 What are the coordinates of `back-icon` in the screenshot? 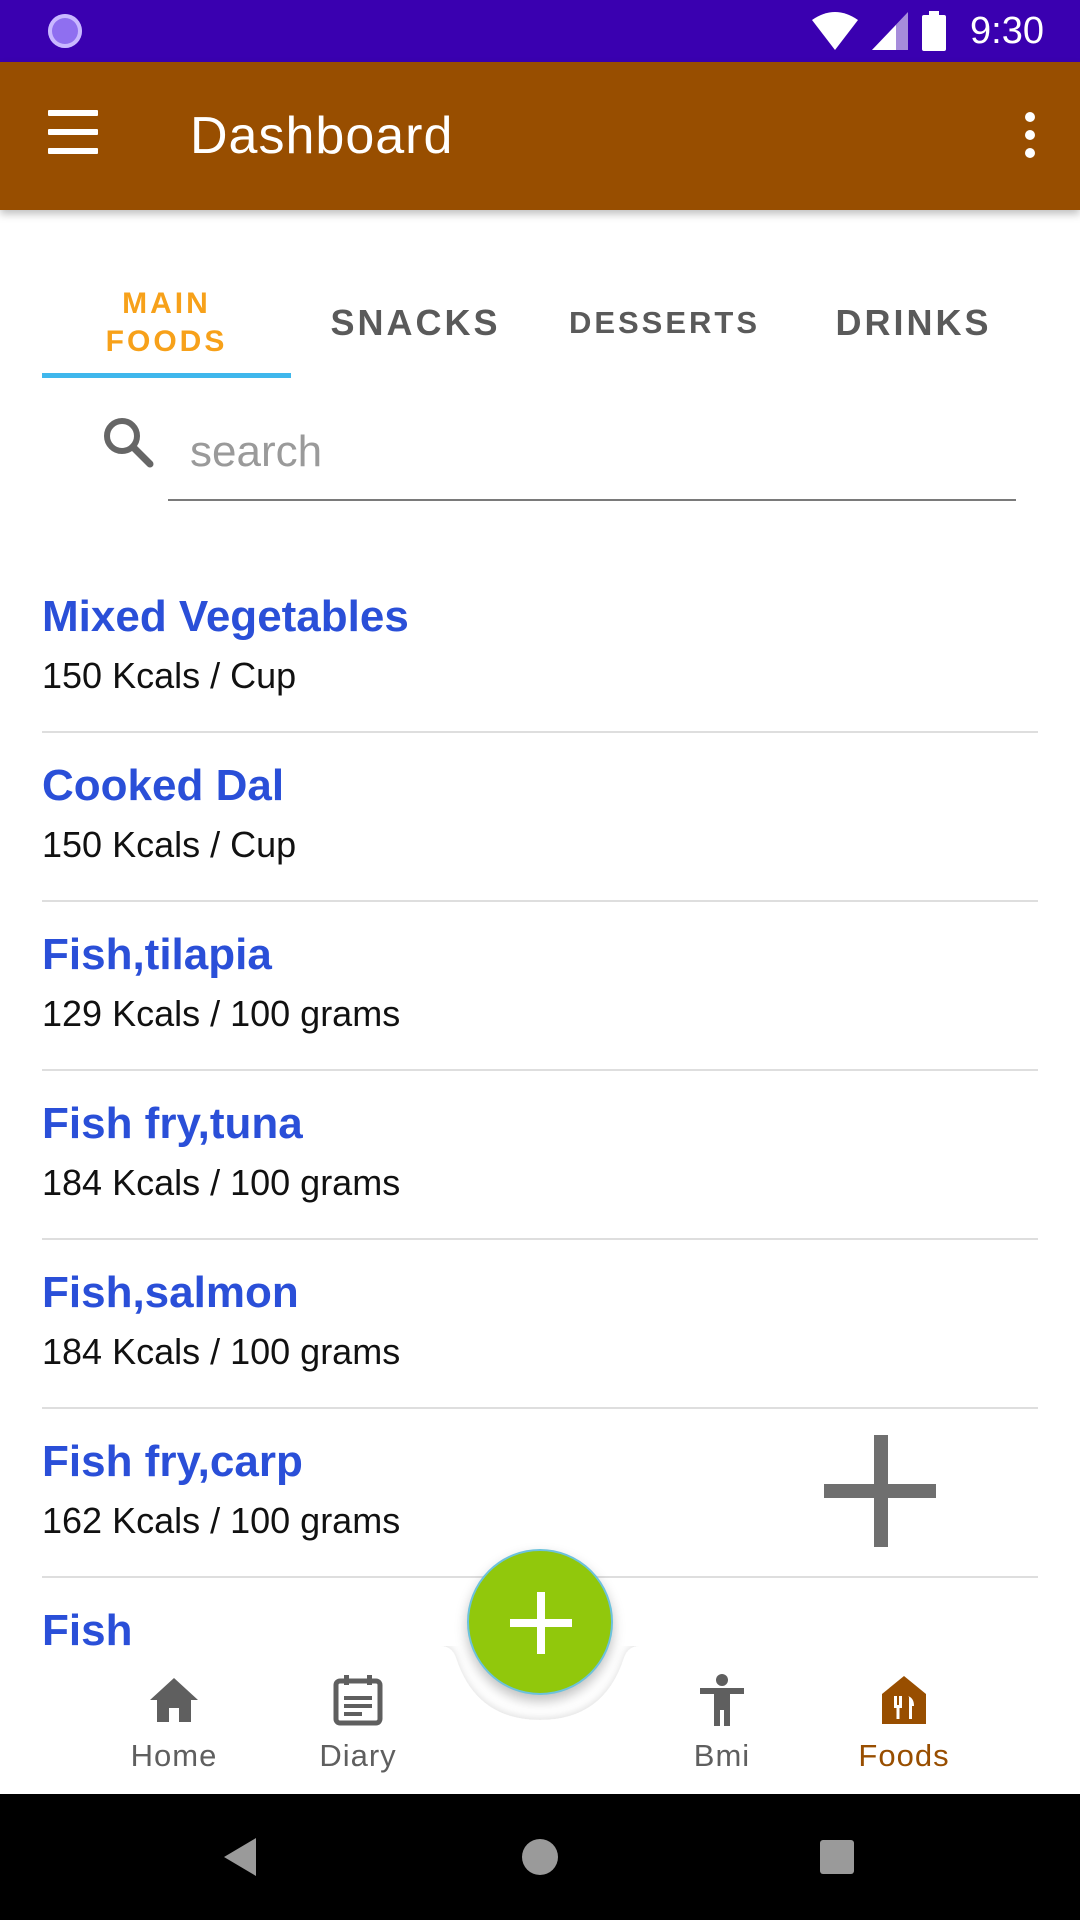 It's located at (241, 1857).